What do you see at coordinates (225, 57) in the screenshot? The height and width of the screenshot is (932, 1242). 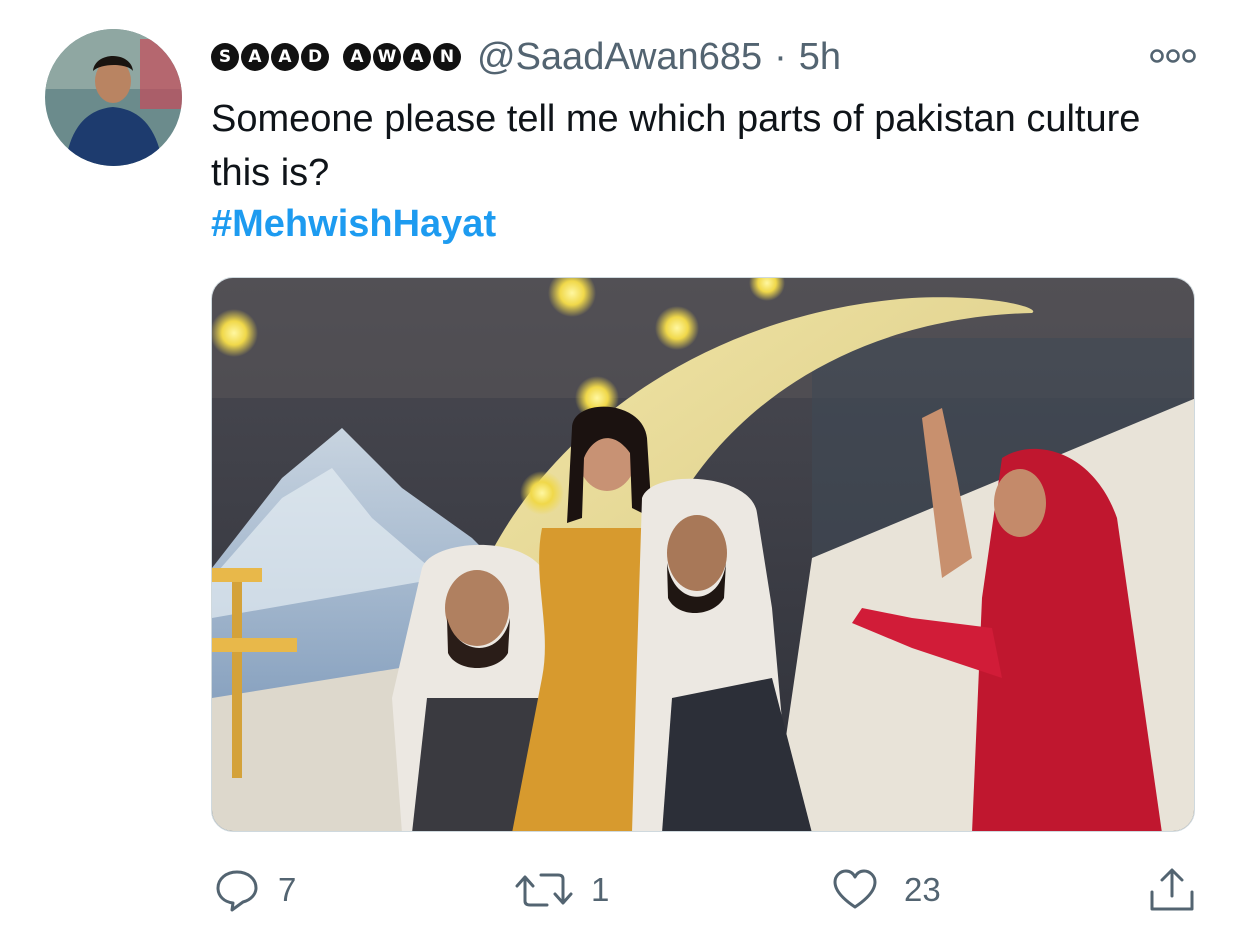 I see `name-letter: S` at bounding box center [225, 57].